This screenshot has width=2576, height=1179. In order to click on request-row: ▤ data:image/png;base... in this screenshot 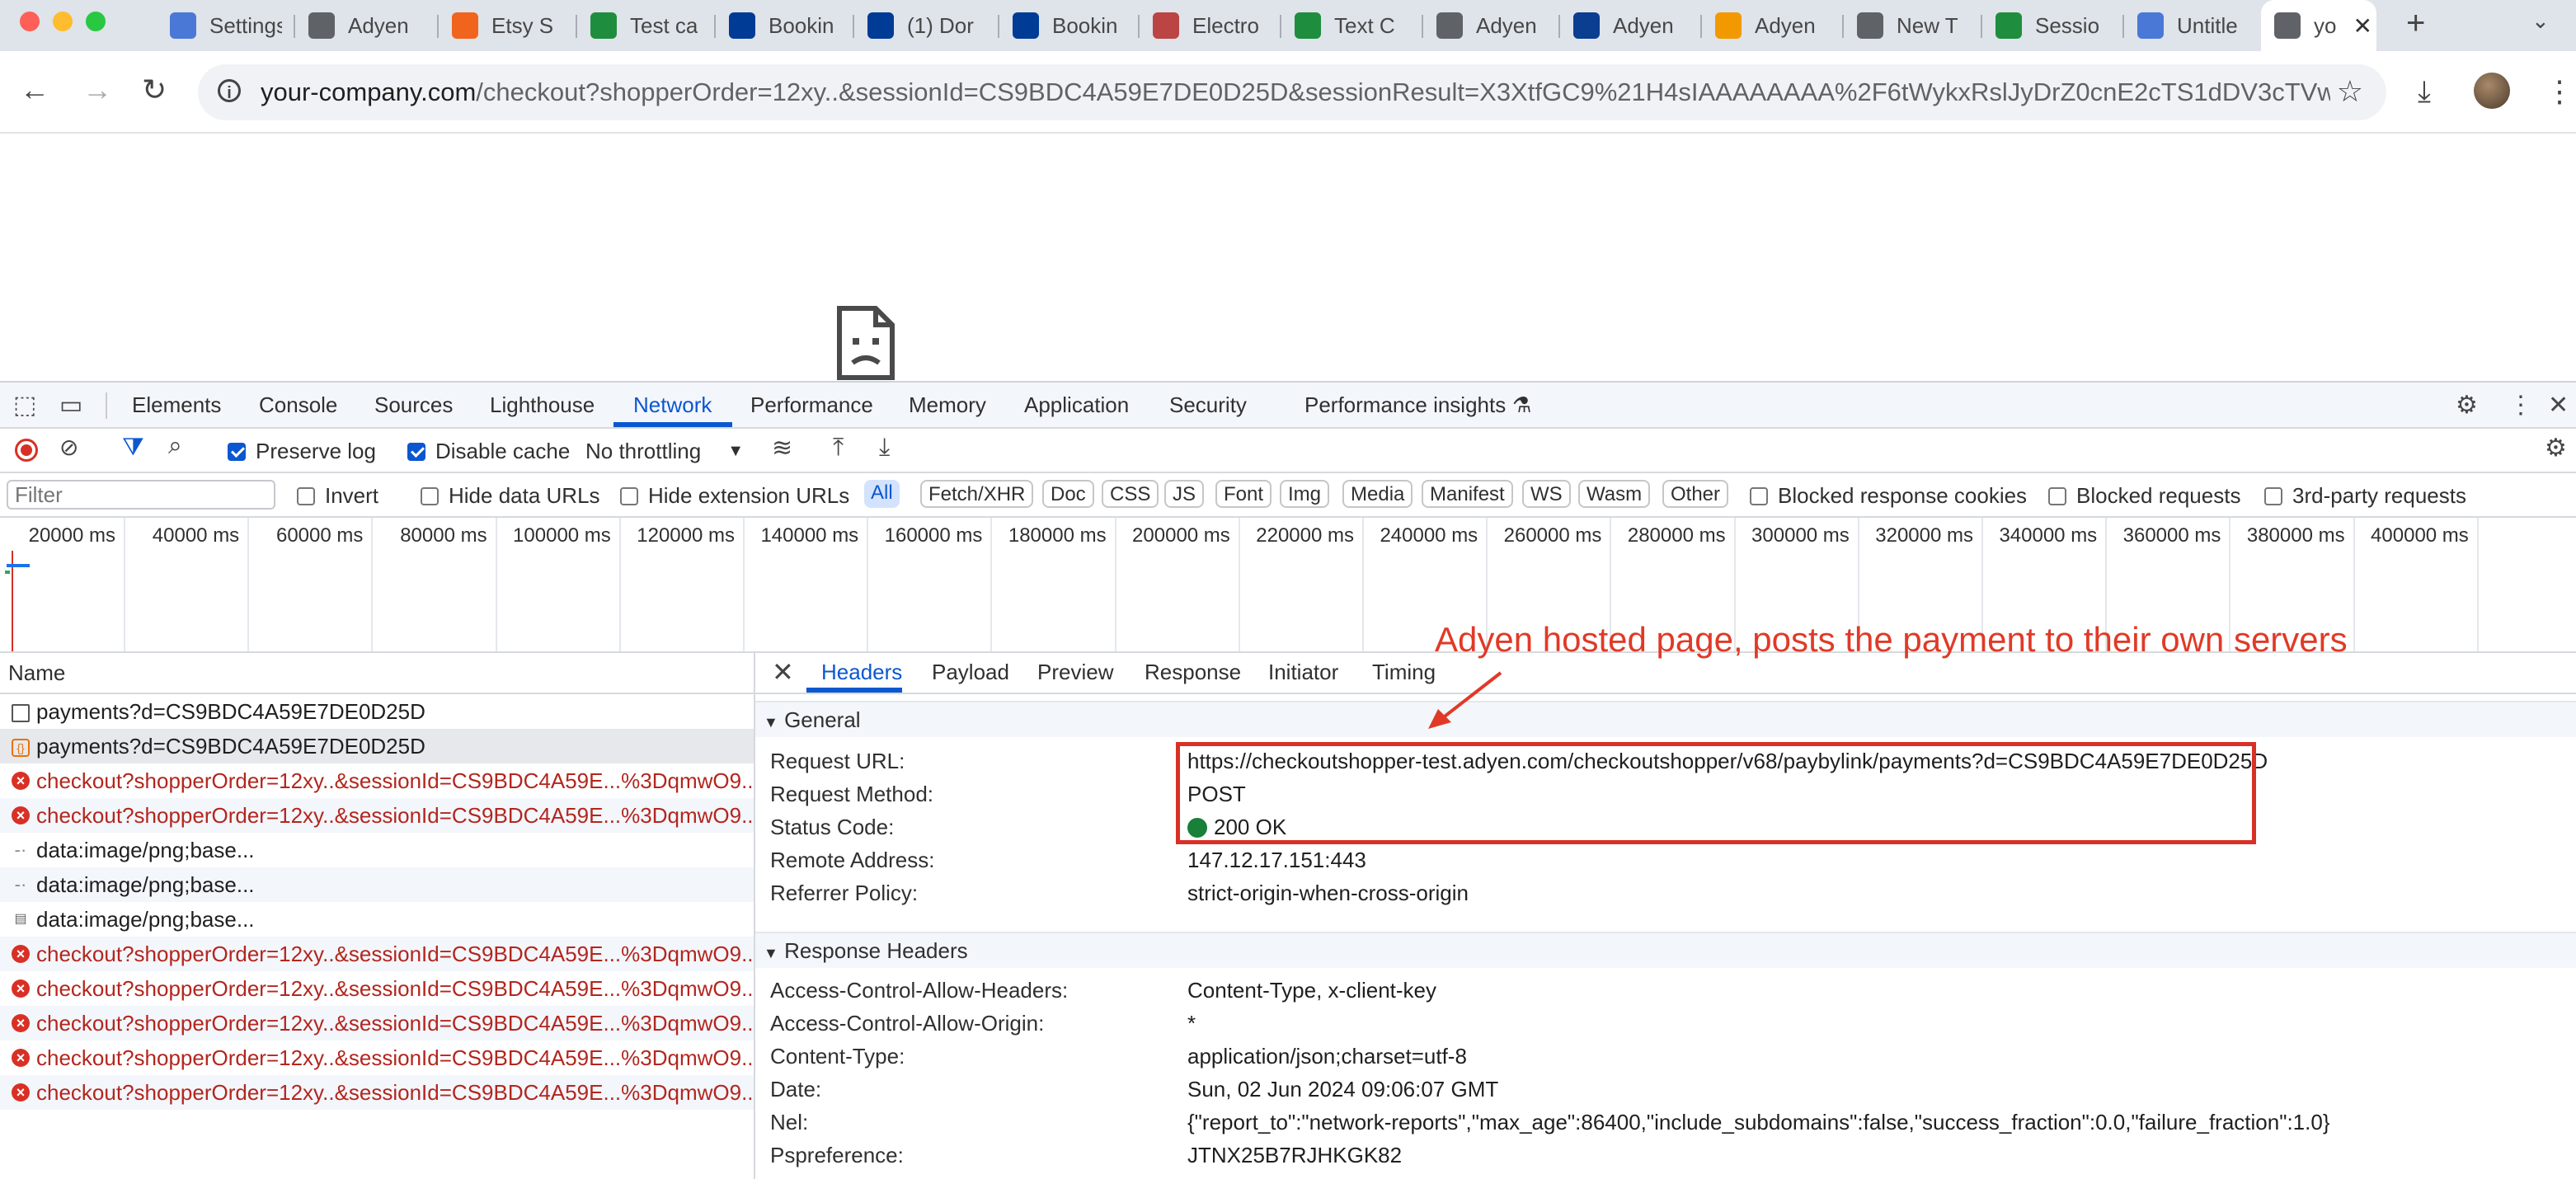, I will do `click(377, 919)`.